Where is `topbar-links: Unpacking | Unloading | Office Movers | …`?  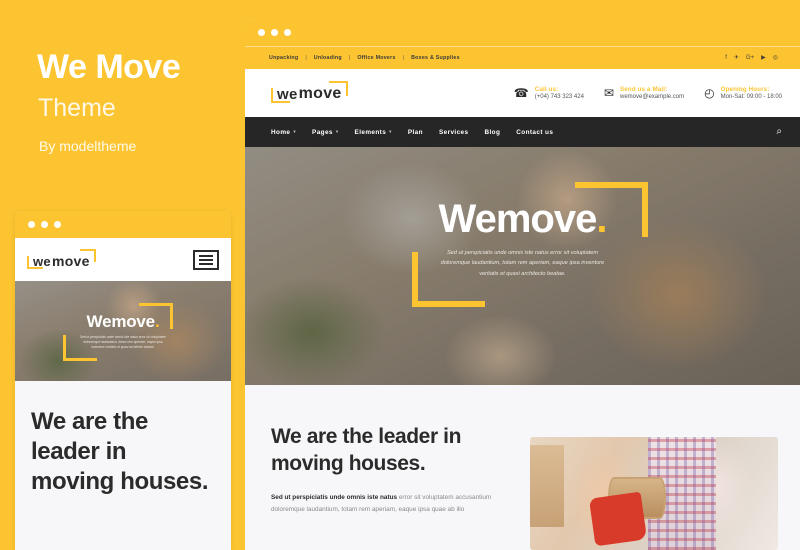
topbar-links: Unpacking | Unloading | Office Movers | … is located at coordinates (364, 58).